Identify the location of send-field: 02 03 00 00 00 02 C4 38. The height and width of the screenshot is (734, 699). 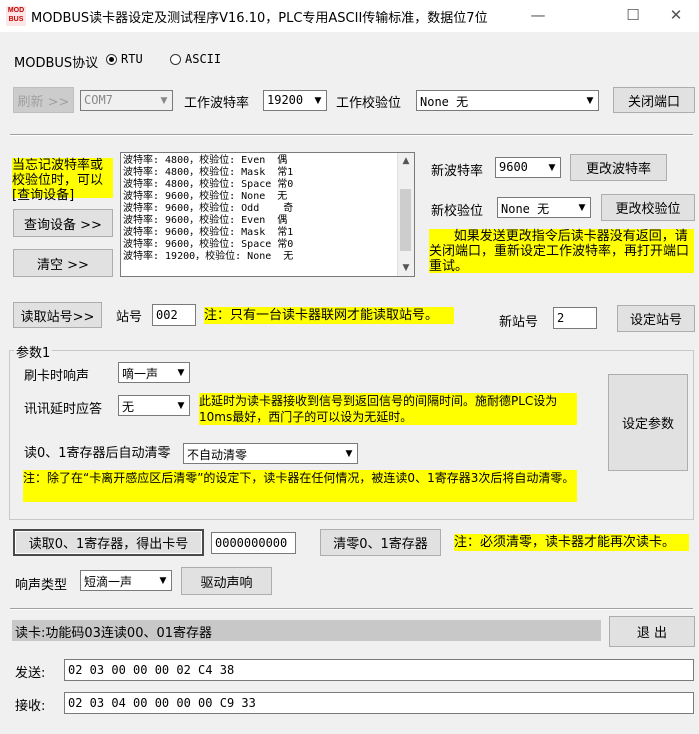
(379, 670).